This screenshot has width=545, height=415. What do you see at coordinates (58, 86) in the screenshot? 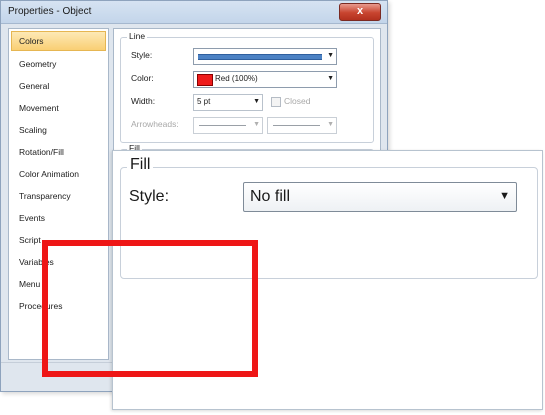
I see `category-item-general: General` at bounding box center [58, 86].